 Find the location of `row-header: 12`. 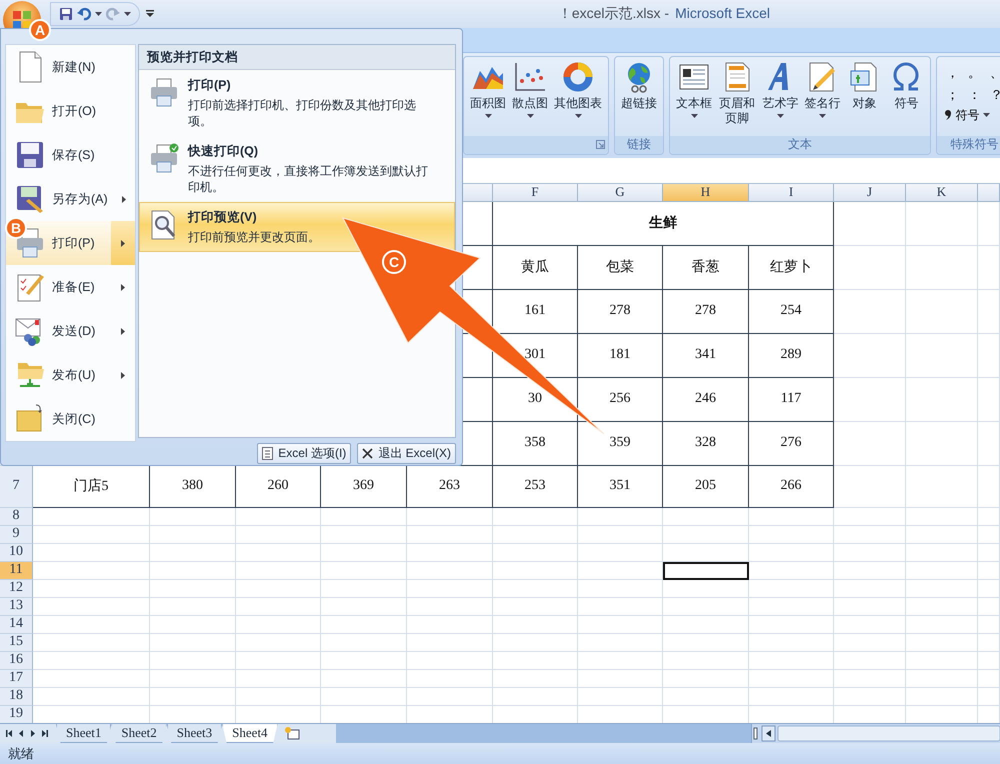

row-header: 12 is located at coordinates (16, 589).